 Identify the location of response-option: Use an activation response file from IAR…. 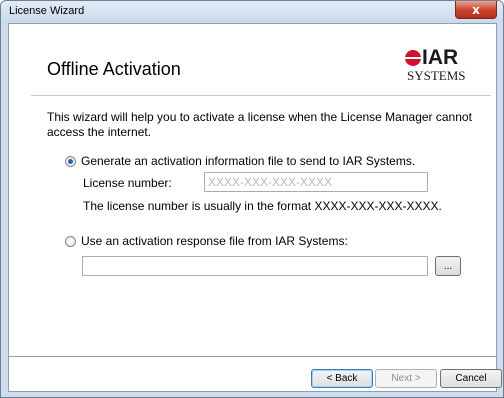
(206, 241).